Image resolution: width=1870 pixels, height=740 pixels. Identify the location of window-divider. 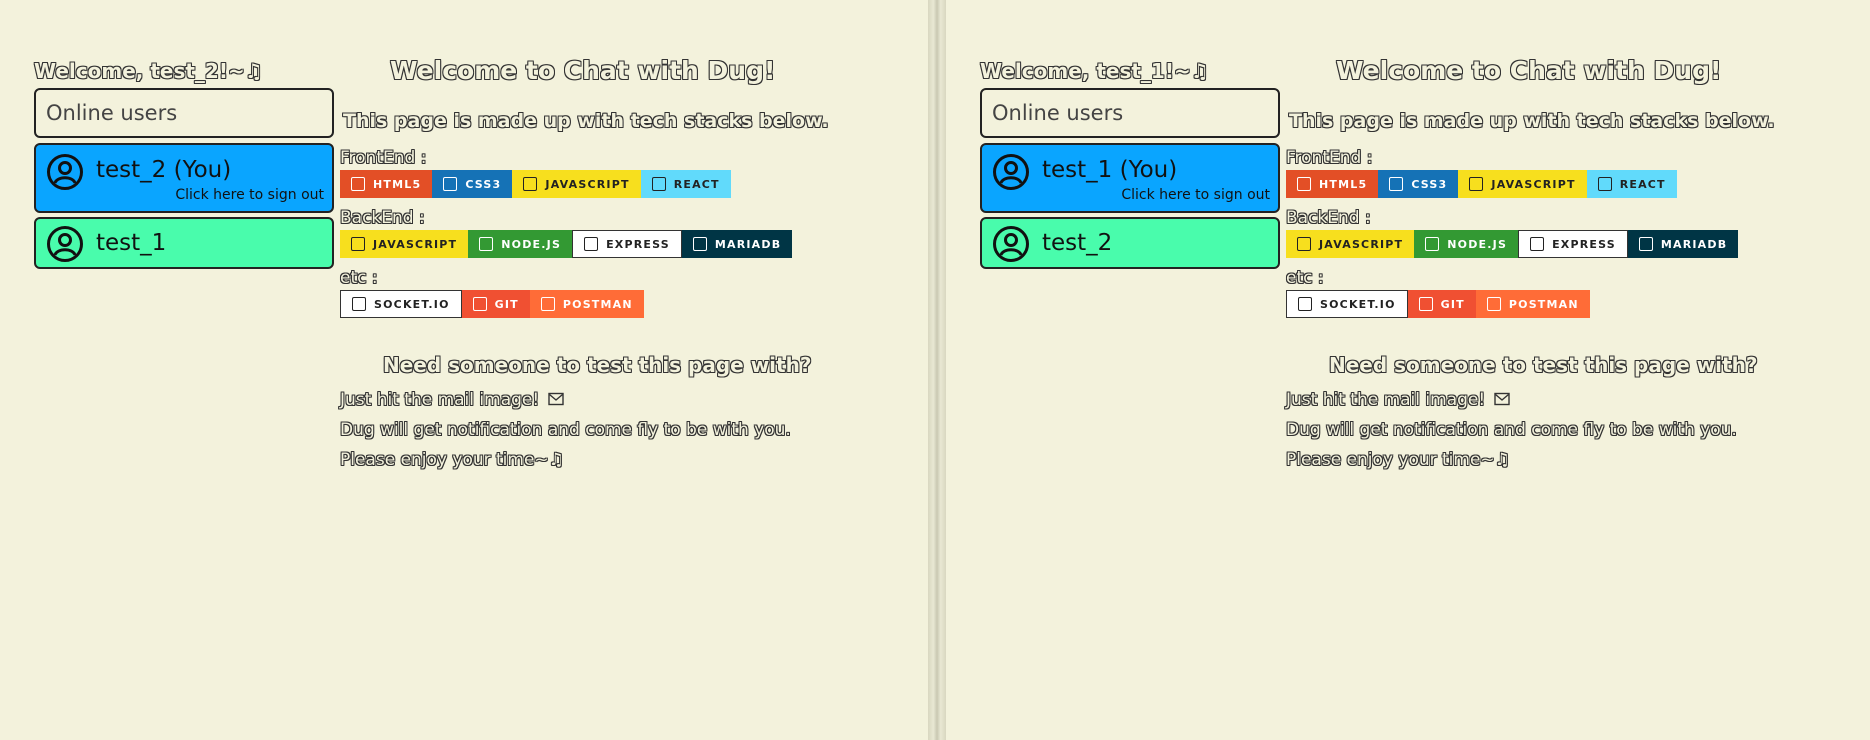
(937, 370).